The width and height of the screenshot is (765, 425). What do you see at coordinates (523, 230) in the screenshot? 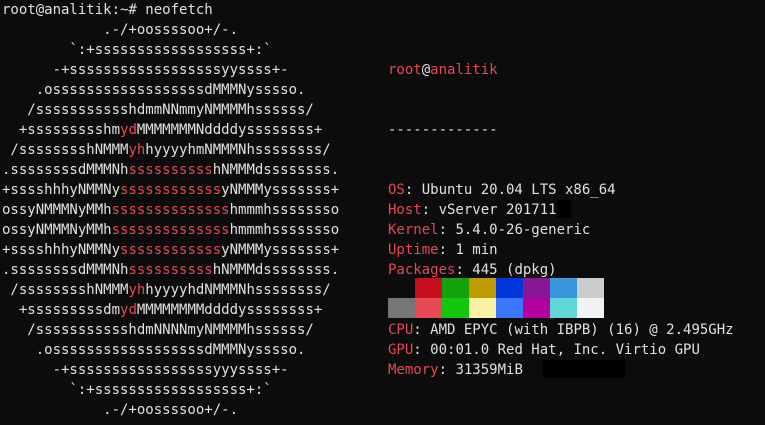
I see `info-value: 5.4.0-26-generic` at bounding box center [523, 230].